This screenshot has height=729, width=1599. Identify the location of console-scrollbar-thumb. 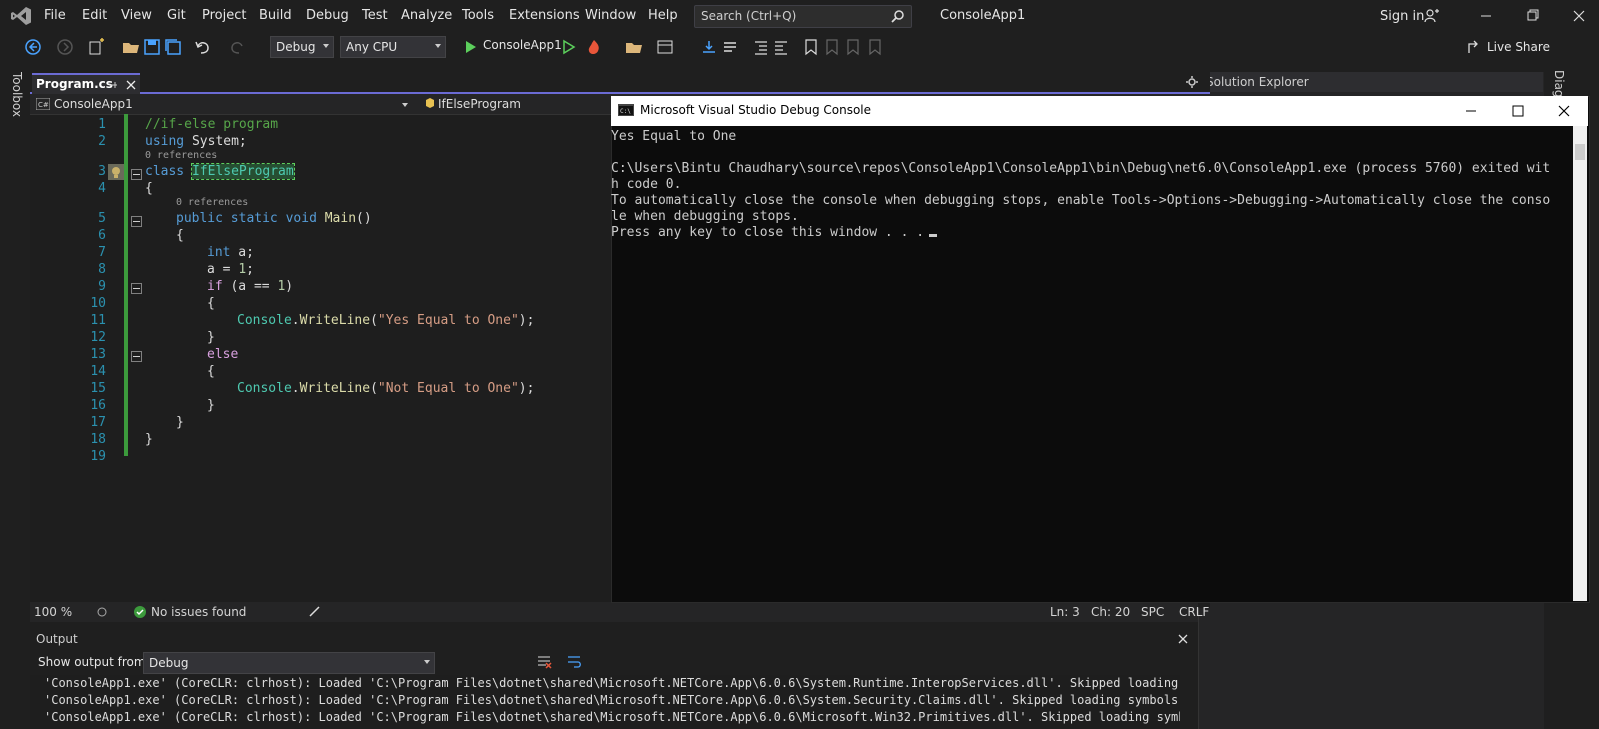
(1580, 152).